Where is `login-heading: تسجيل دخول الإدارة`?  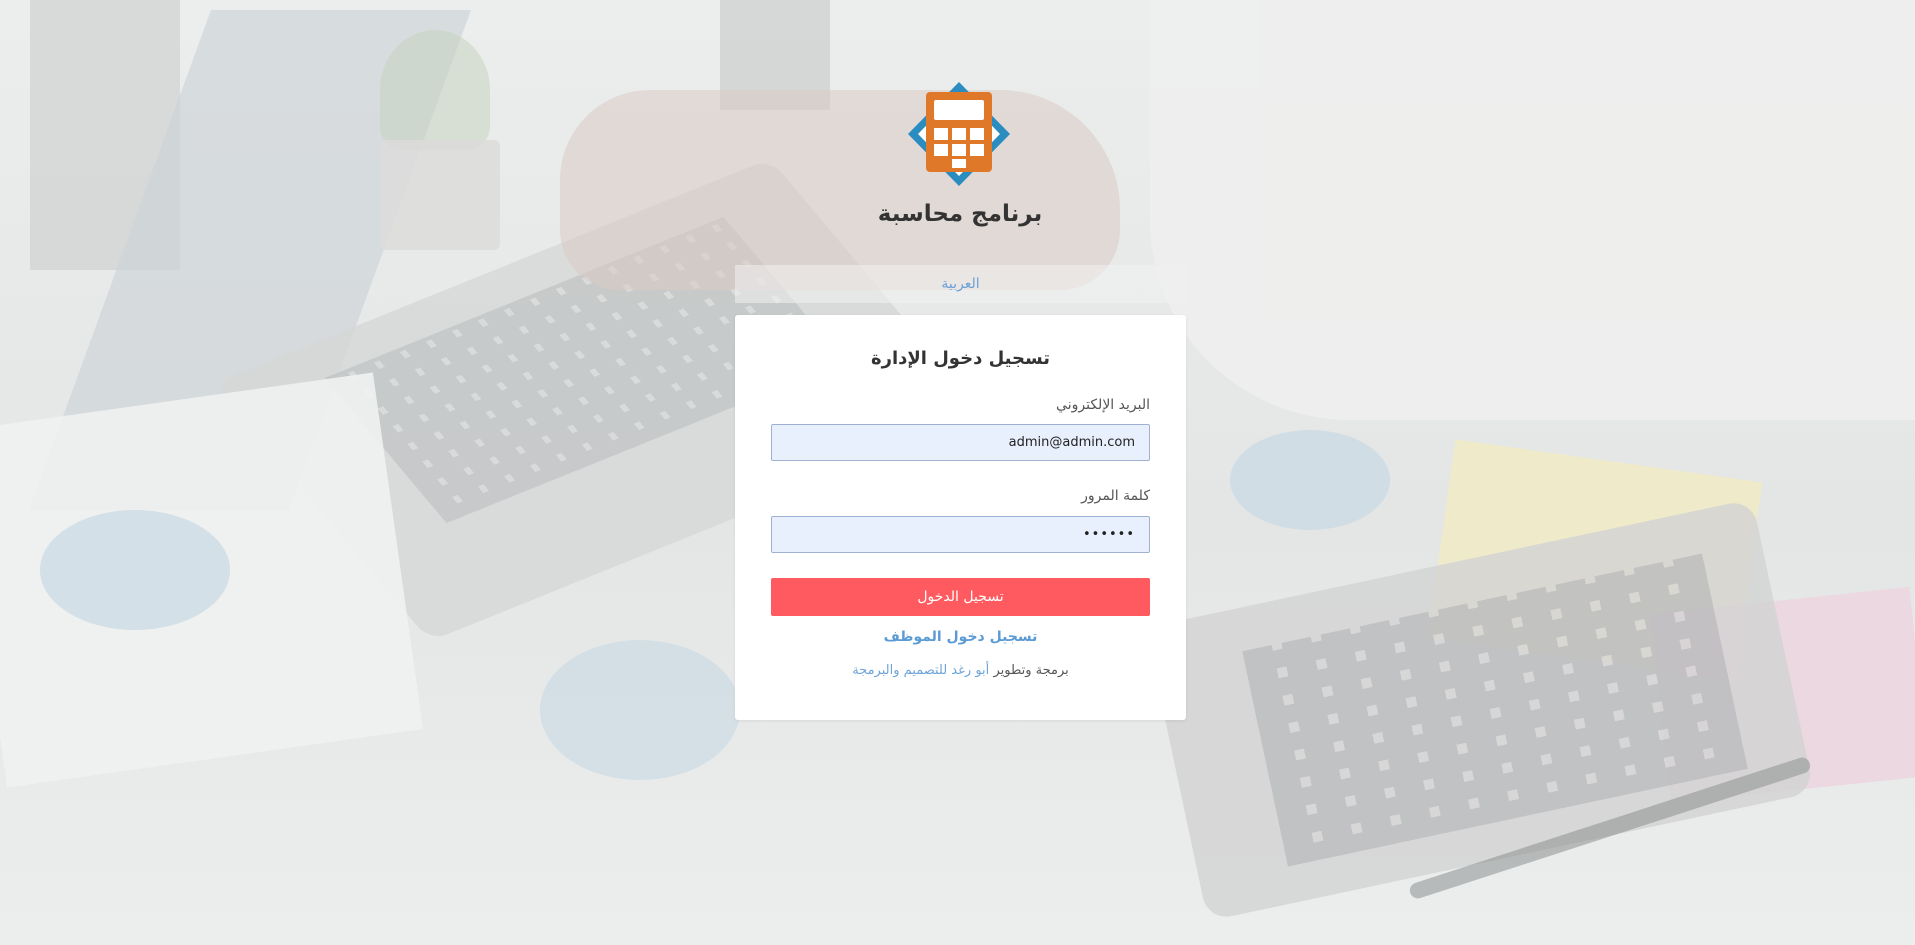
login-heading: تسجيل دخول الإدارة is located at coordinates (960, 358).